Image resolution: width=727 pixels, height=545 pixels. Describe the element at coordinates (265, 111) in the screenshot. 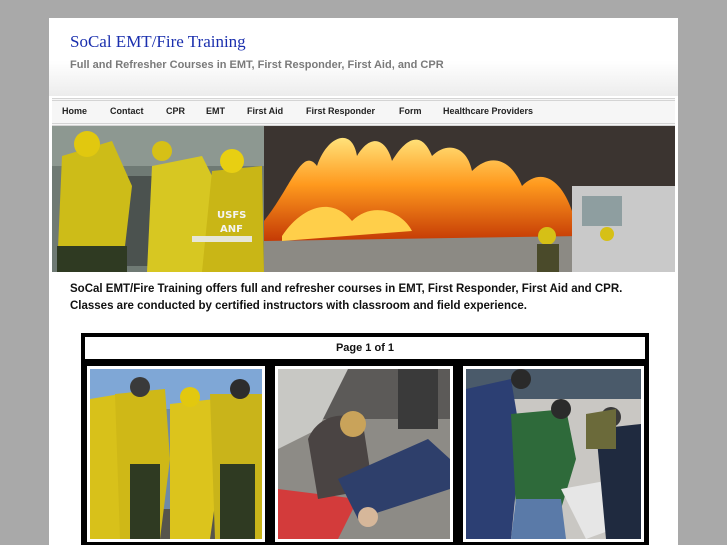

I see `nav-item-first-aid: First Aid` at that location.